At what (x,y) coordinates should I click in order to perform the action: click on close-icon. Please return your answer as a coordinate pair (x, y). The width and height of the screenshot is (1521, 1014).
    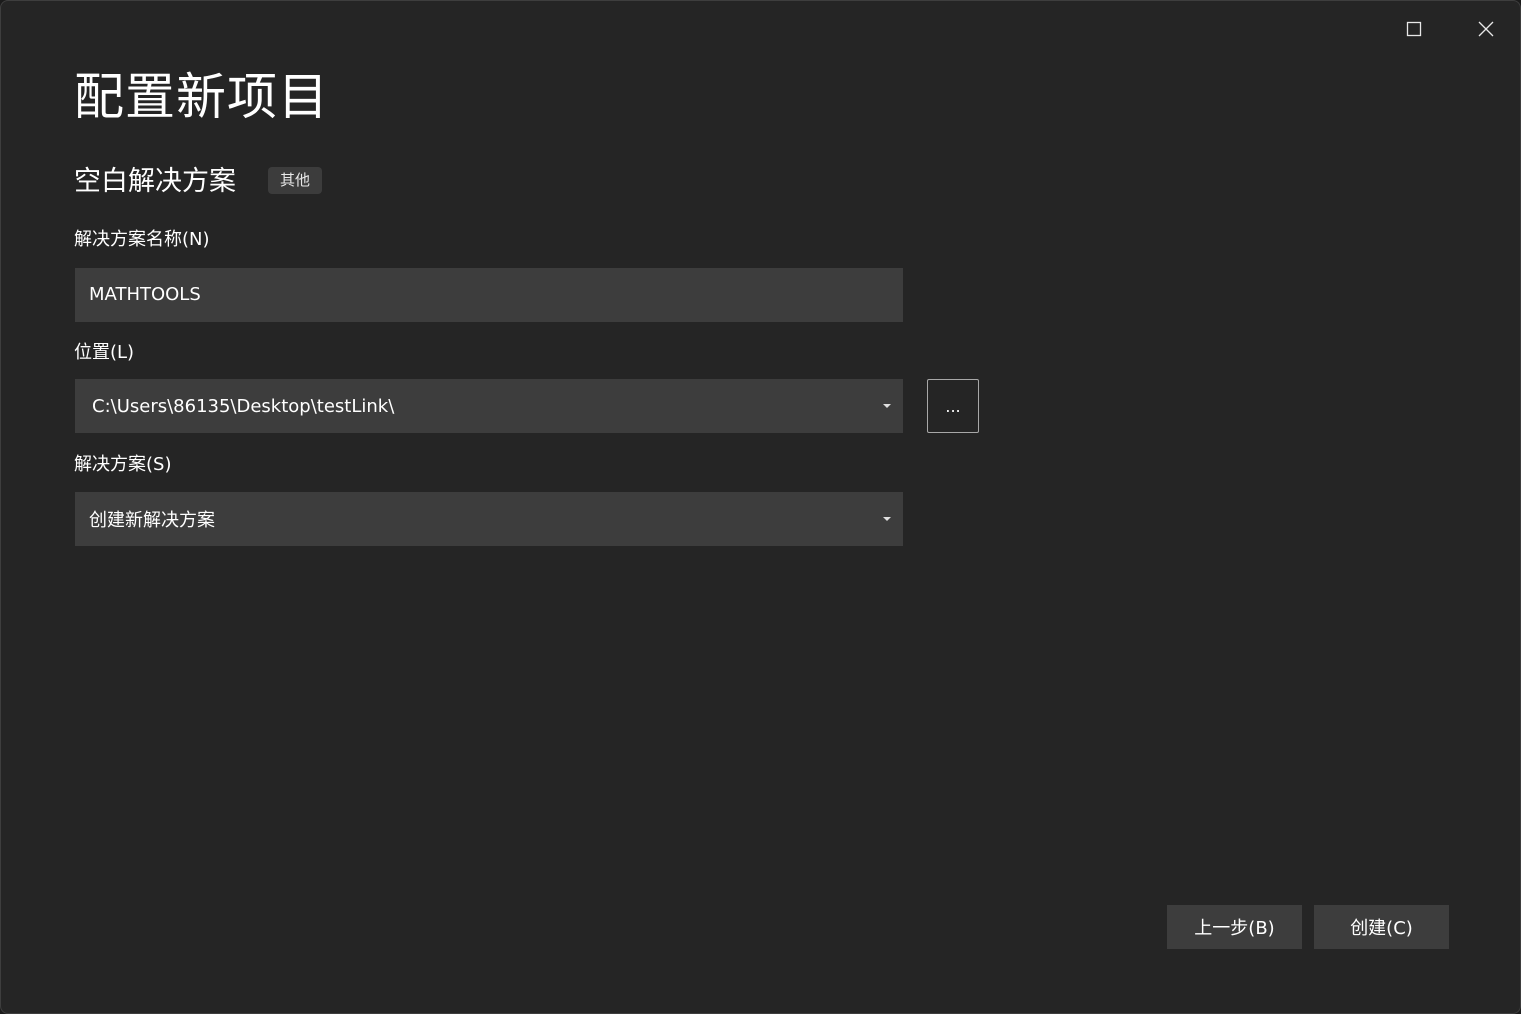
    Looking at the image, I should click on (1486, 29).